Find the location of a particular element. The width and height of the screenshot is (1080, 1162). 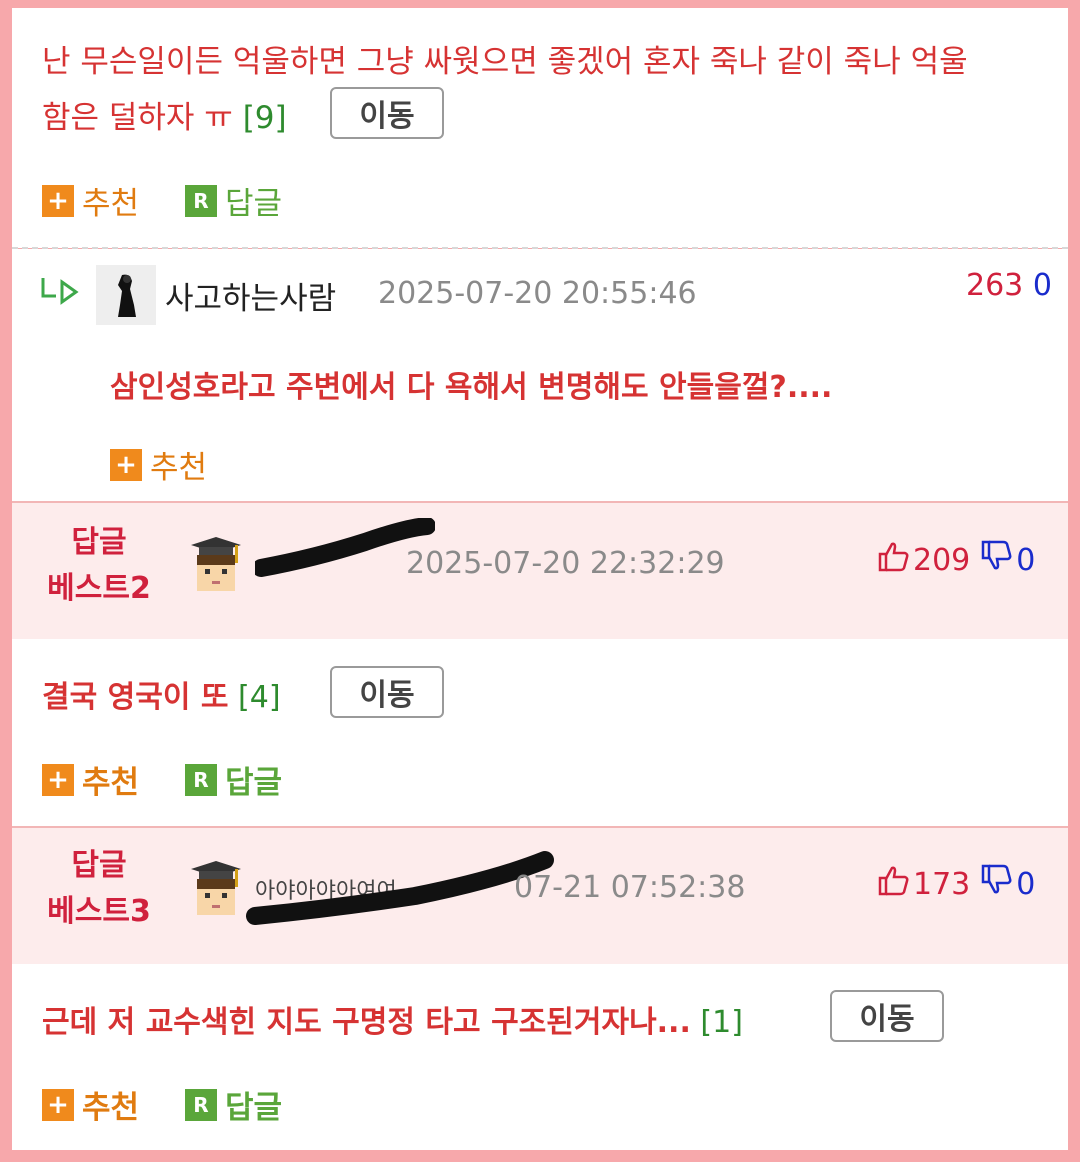

upvote-count: 209 is located at coordinates (942, 560).